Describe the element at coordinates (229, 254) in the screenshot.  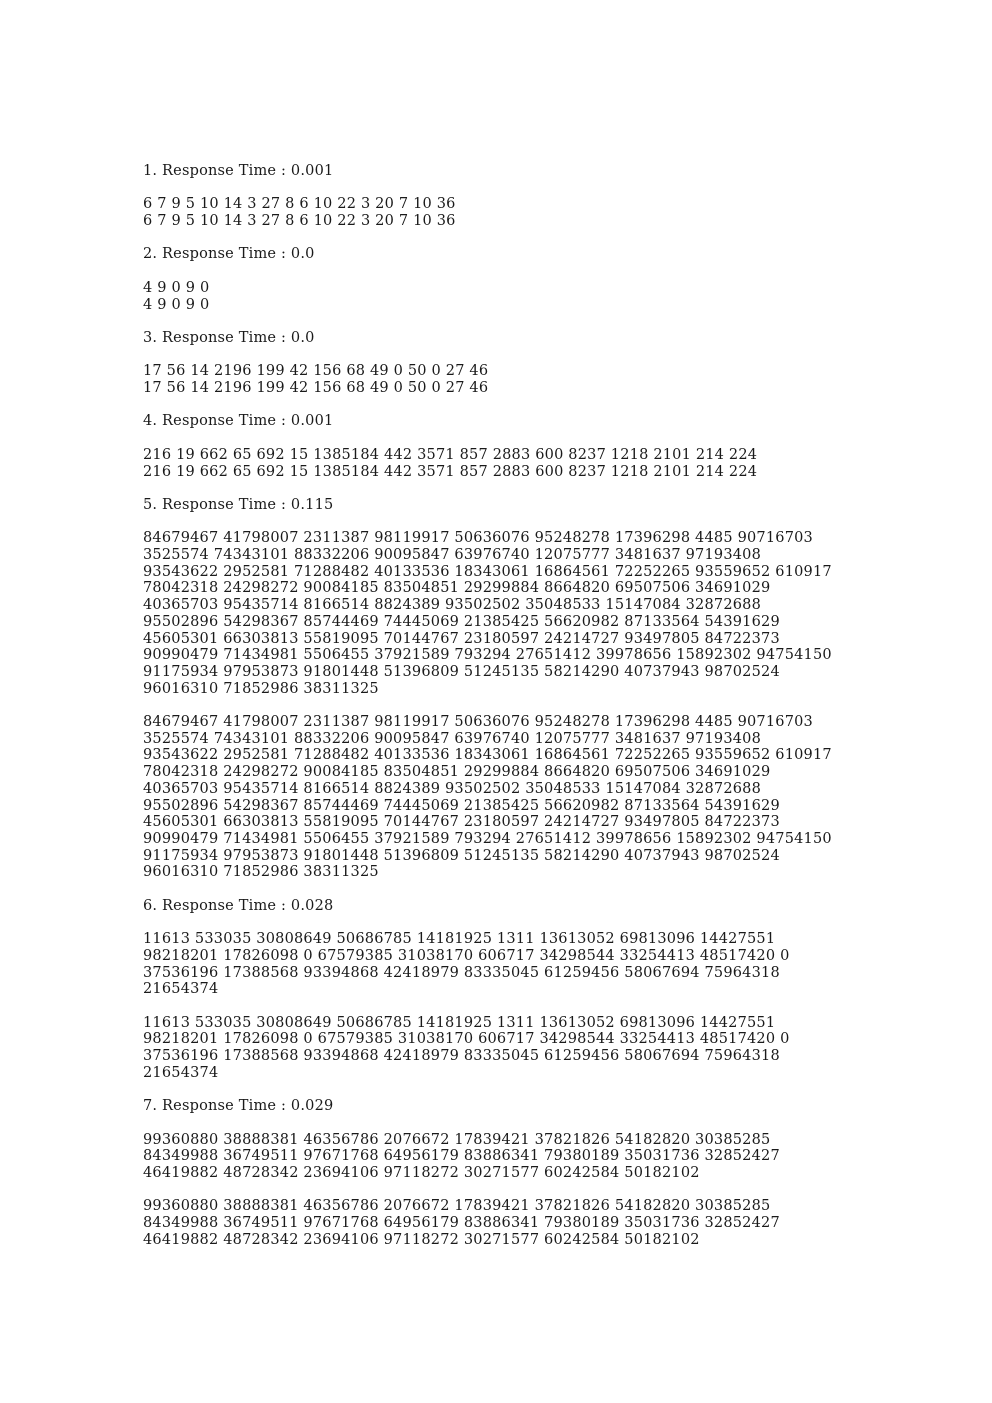
I see `response-time-heading: 2. Response Time : 0.0` at that location.